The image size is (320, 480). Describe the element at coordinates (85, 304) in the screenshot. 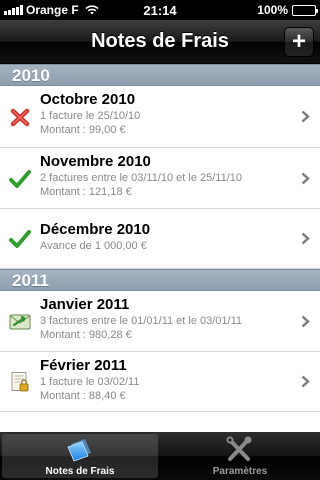

I see `row-title: Janvier 2011` at that location.